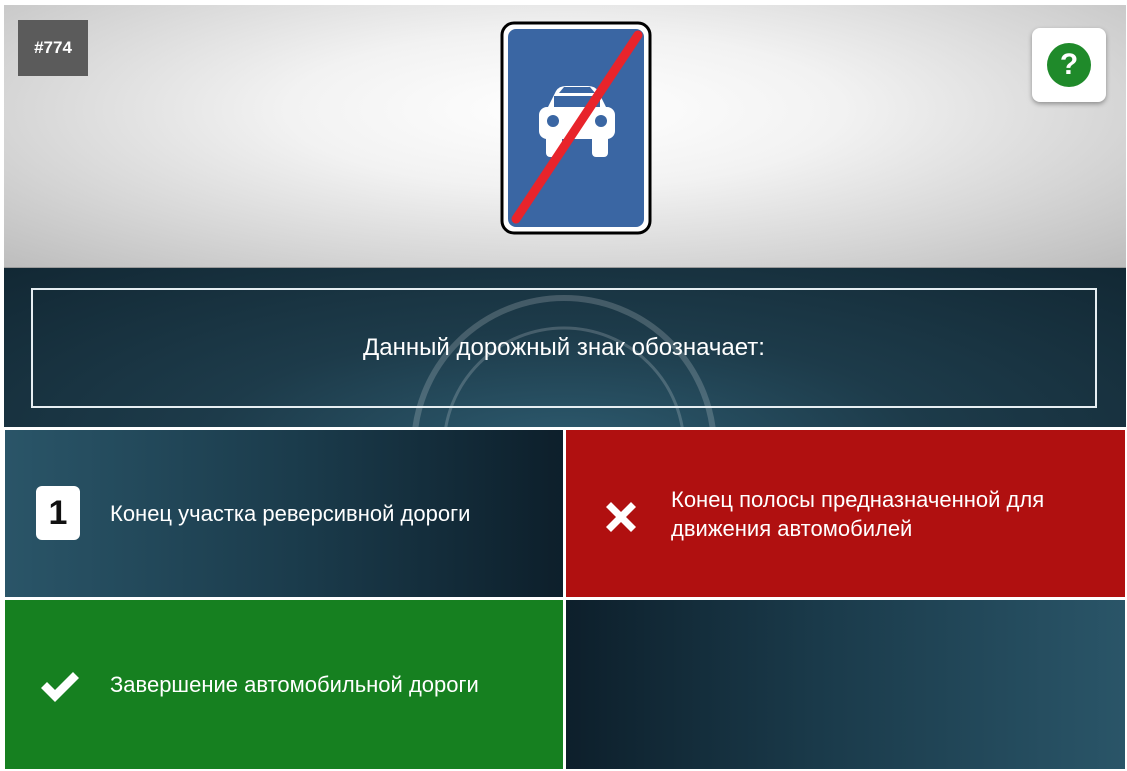 The width and height of the screenshot is (1127, 771). I want to click on question-text: Данный дорожный знак обозначает:, so click(564, 348).